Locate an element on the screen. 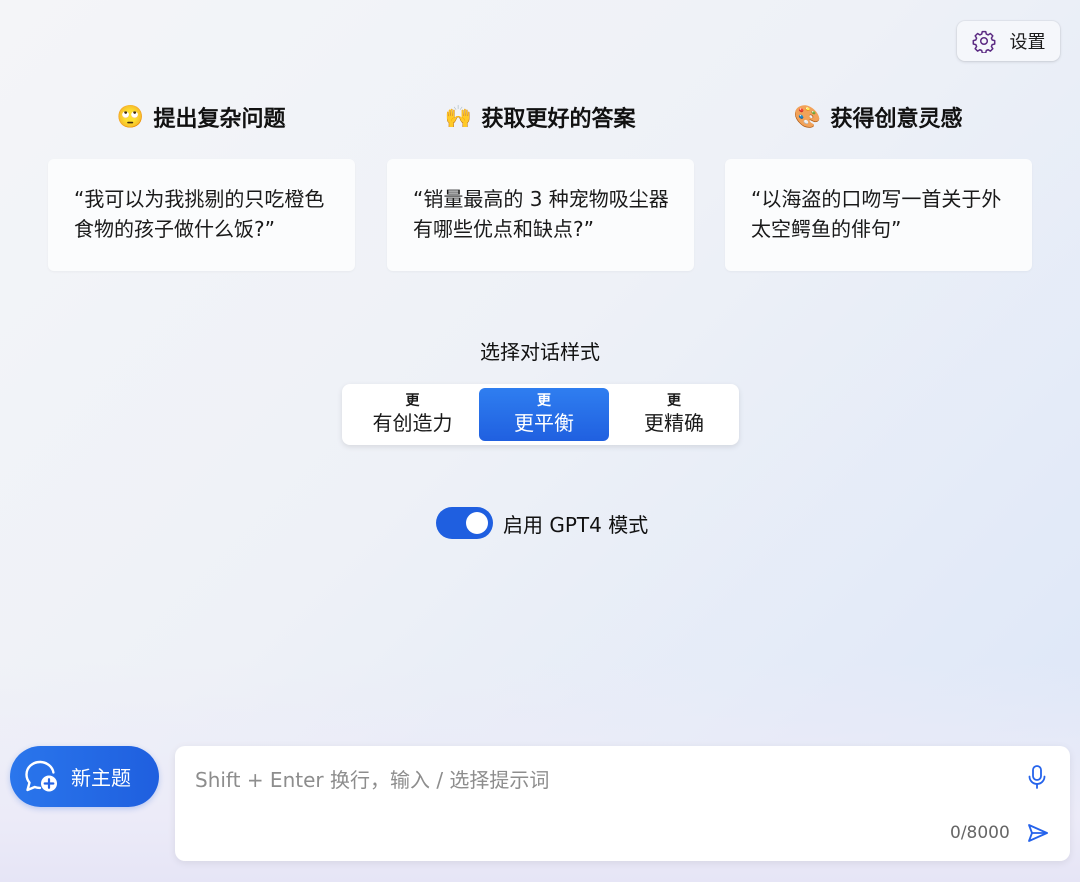 This screenshot has height=882, width=1080. new-topic-button: 新主题 is located at coordinates (84, 776).